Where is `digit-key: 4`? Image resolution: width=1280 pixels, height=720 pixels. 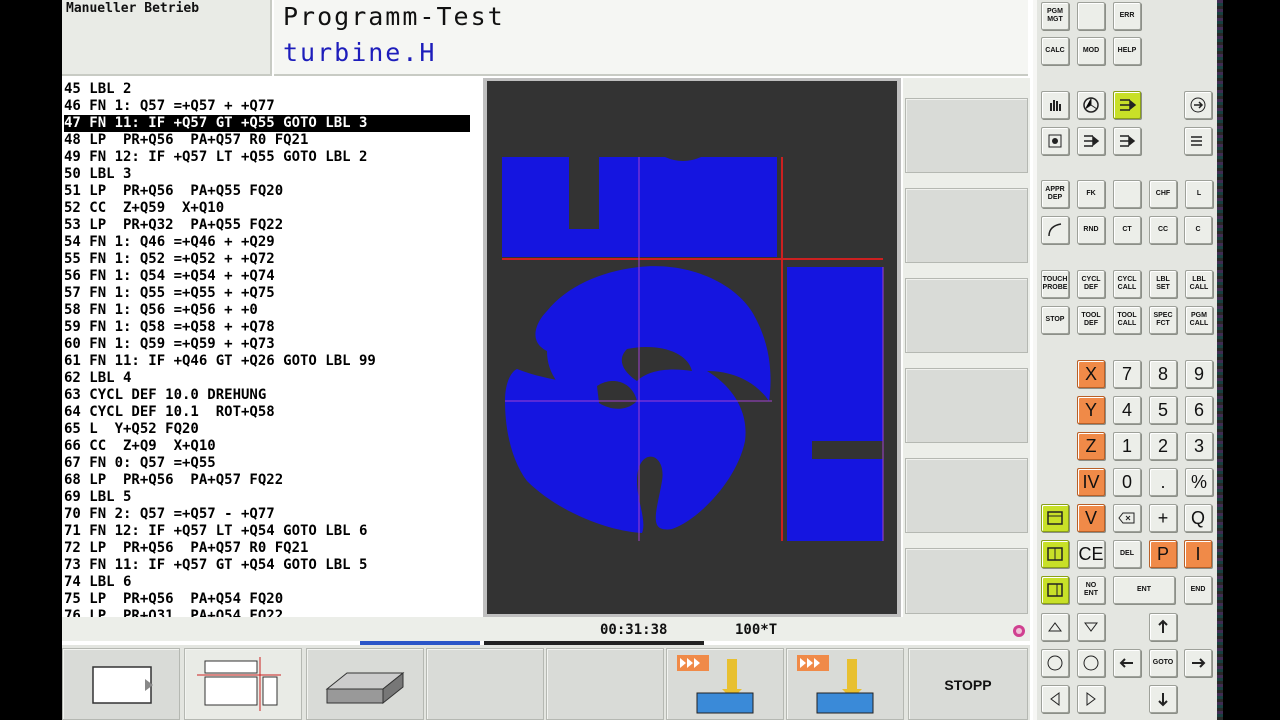
digit-key: 4 is located at coordinates (1127, 410).